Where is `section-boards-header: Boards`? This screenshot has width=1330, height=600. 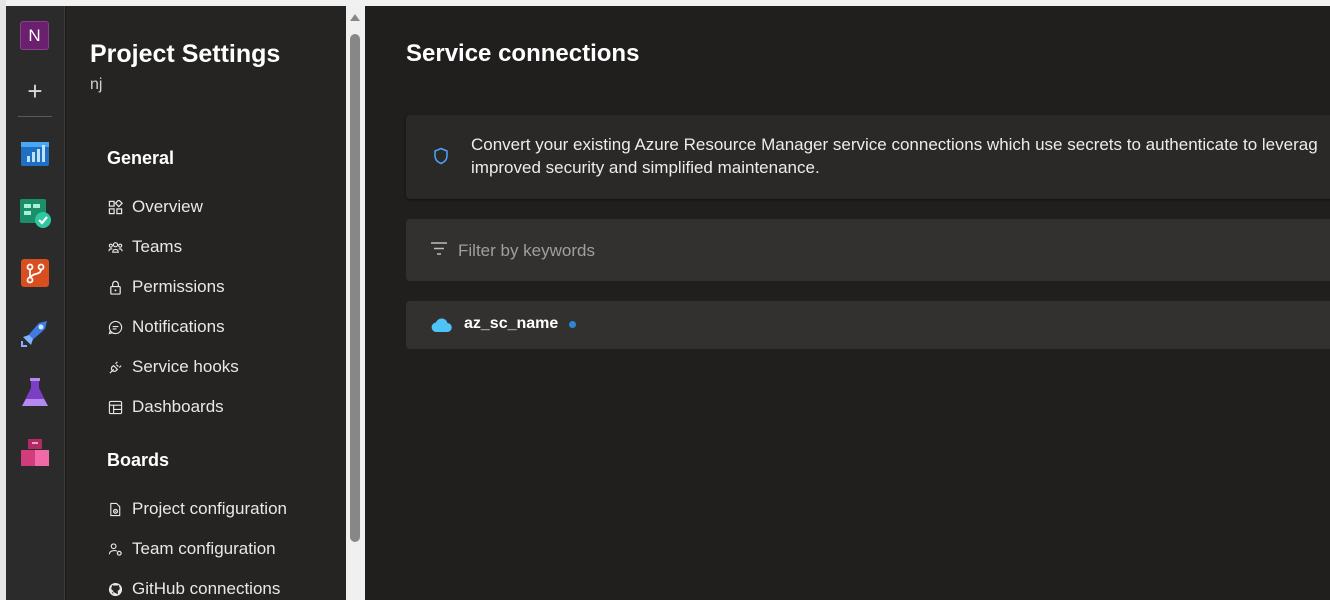
section-boards-header: Boards is located at coordinates (138, 460).